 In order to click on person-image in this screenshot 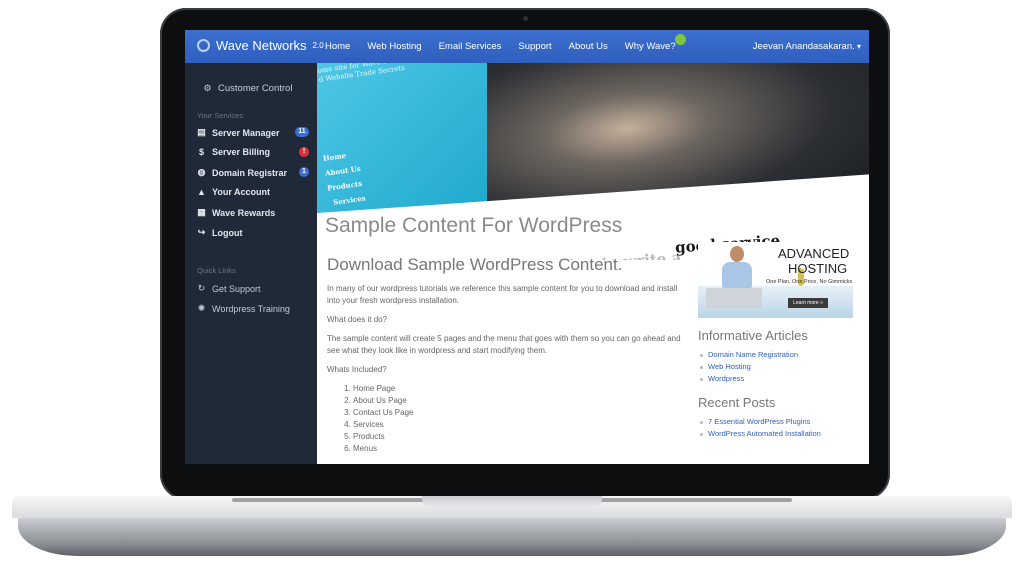, I will do `click(737, 266)`.